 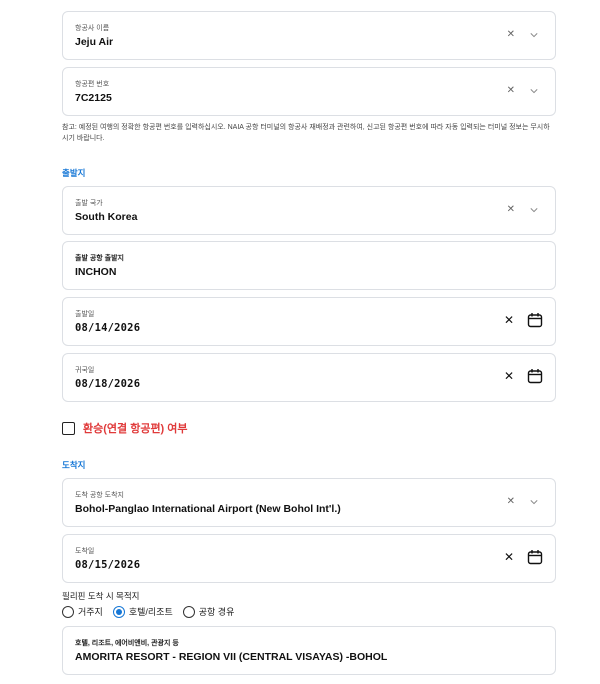 What do you see at coordinates (101, 596) in the screenshot?
I see `purpose-title: 필리핀 도착 시 목적지` at bounding box center [101, 596].